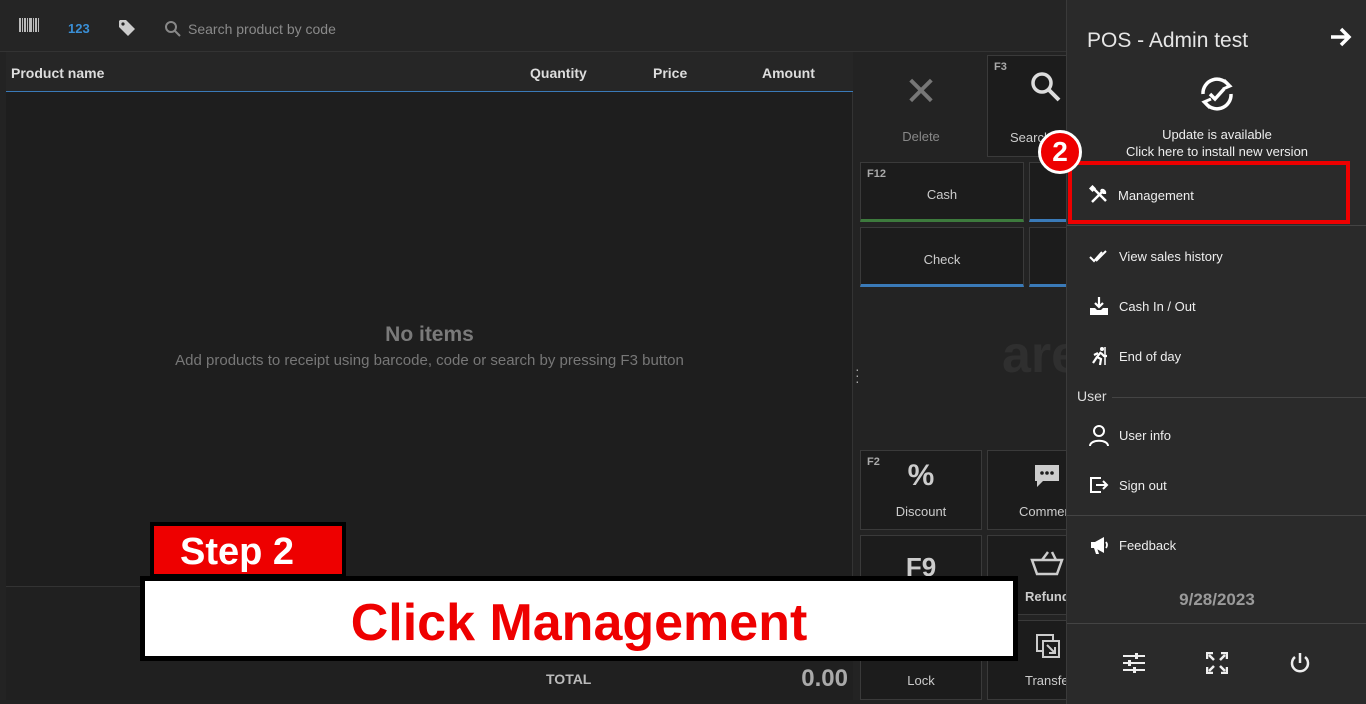 Image resolution: width=1366 pixels, height=704 pixels. I want to click on tag-icon, so click(127, 29).